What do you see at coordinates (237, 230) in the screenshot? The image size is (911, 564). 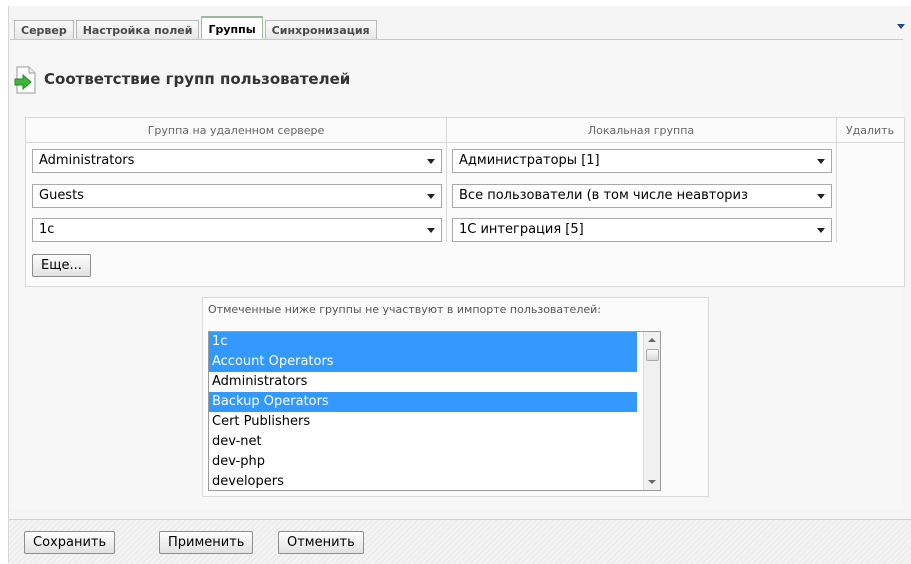 I see `remote-group-select: 1c` at bounding box center [237, 230].